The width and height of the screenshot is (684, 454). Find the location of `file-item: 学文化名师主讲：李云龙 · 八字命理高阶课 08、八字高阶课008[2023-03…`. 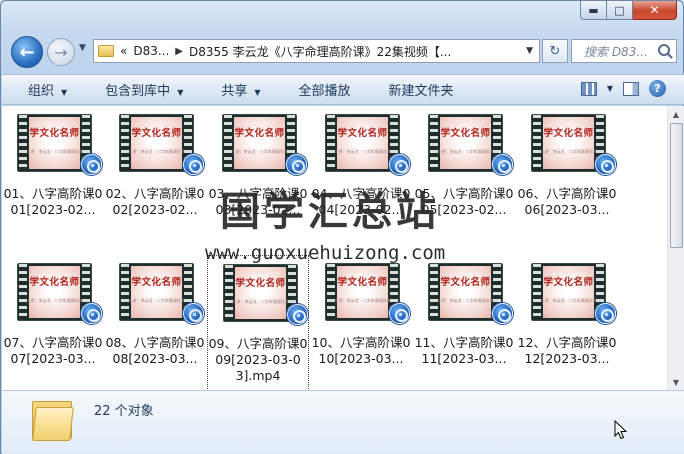

file-item: 学文化名师主讲：李云龙 · 八字命理高阶课 08、八字高阶课008[2023-03… is located at coordinates (155, 322).